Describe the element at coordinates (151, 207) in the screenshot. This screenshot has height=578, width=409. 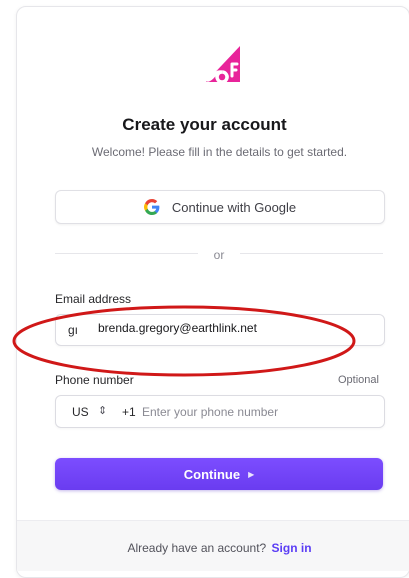
I see `google-icon` at that location.